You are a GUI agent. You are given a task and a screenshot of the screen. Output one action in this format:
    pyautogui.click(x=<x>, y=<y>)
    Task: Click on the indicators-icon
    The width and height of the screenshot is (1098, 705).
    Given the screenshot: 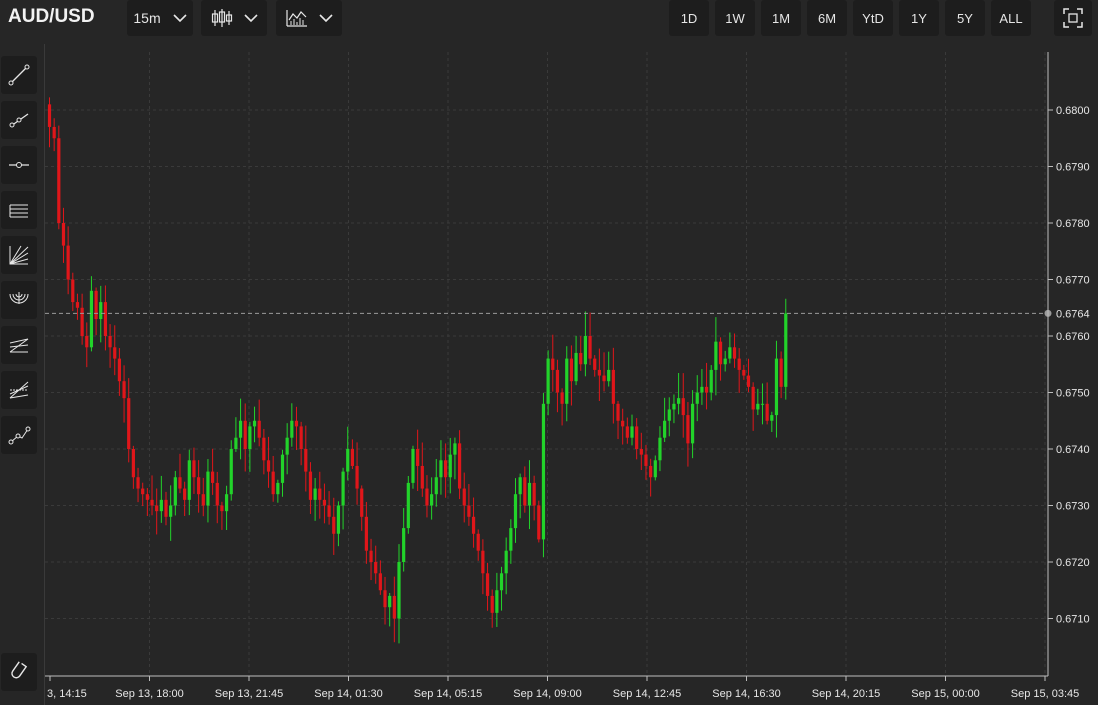 What is the action you would take?
    pyautogui.click(x=296, y=18)
    